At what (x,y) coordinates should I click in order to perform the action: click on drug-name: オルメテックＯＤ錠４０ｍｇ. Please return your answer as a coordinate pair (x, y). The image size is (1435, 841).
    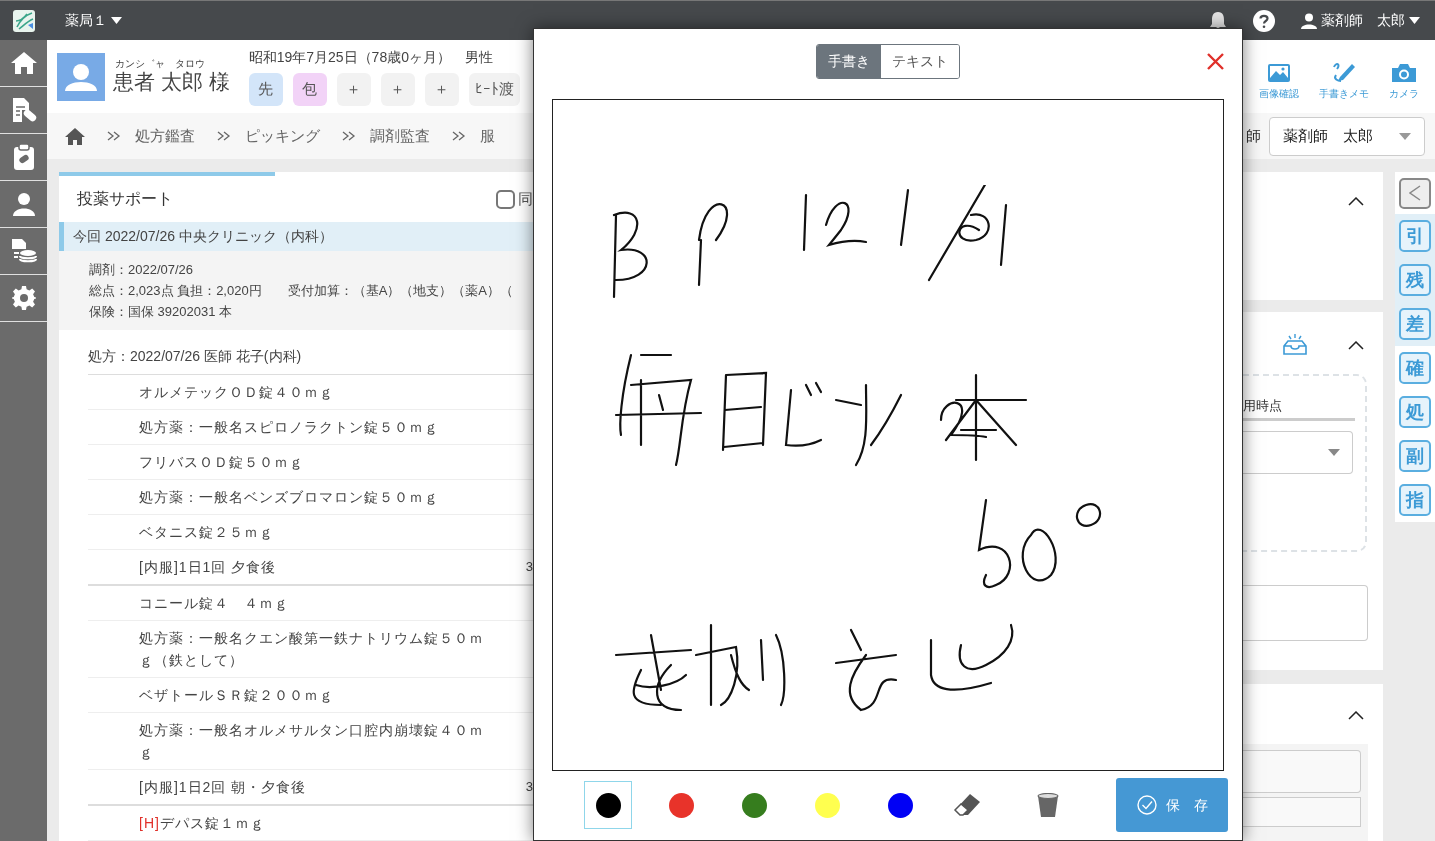
    Looking at the image, I should click on (237, 392).